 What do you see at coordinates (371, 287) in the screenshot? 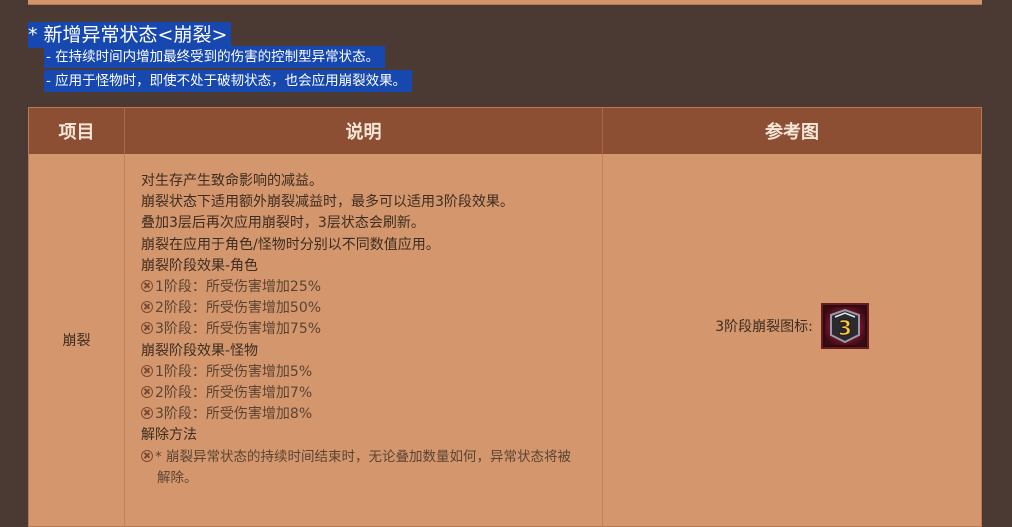
I see `stage-item: 1阶段：所受伤害增加25%` at bounding box center [371, 287].